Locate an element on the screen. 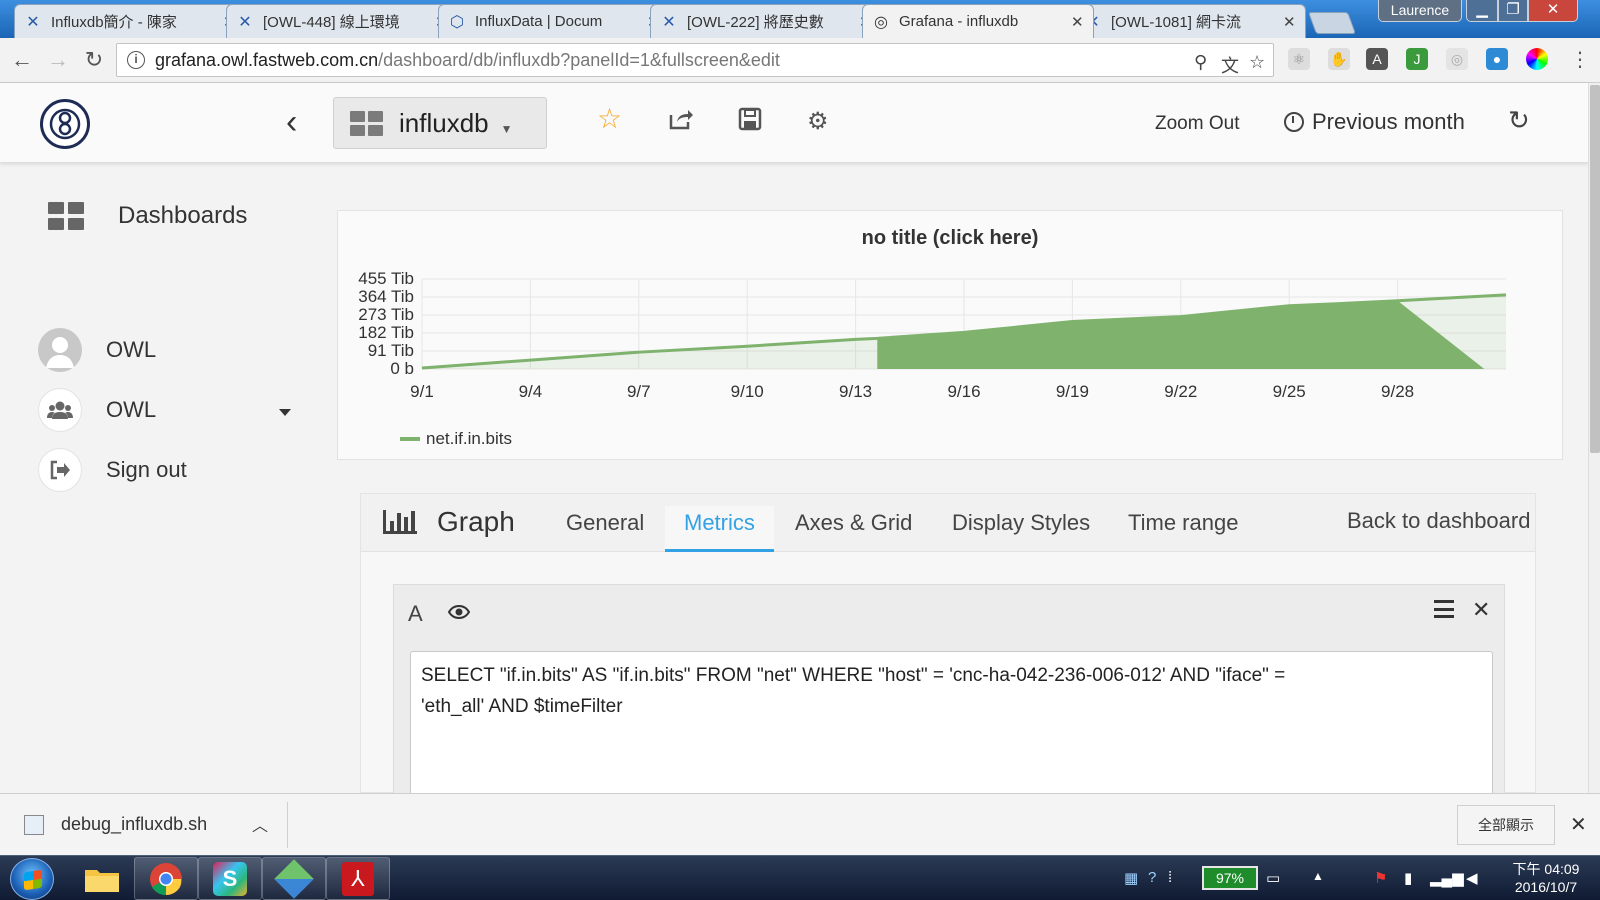 This screenshot has width=1600, height=900. acrobat-icon: ⅄ is located at coordinates (358, 878).